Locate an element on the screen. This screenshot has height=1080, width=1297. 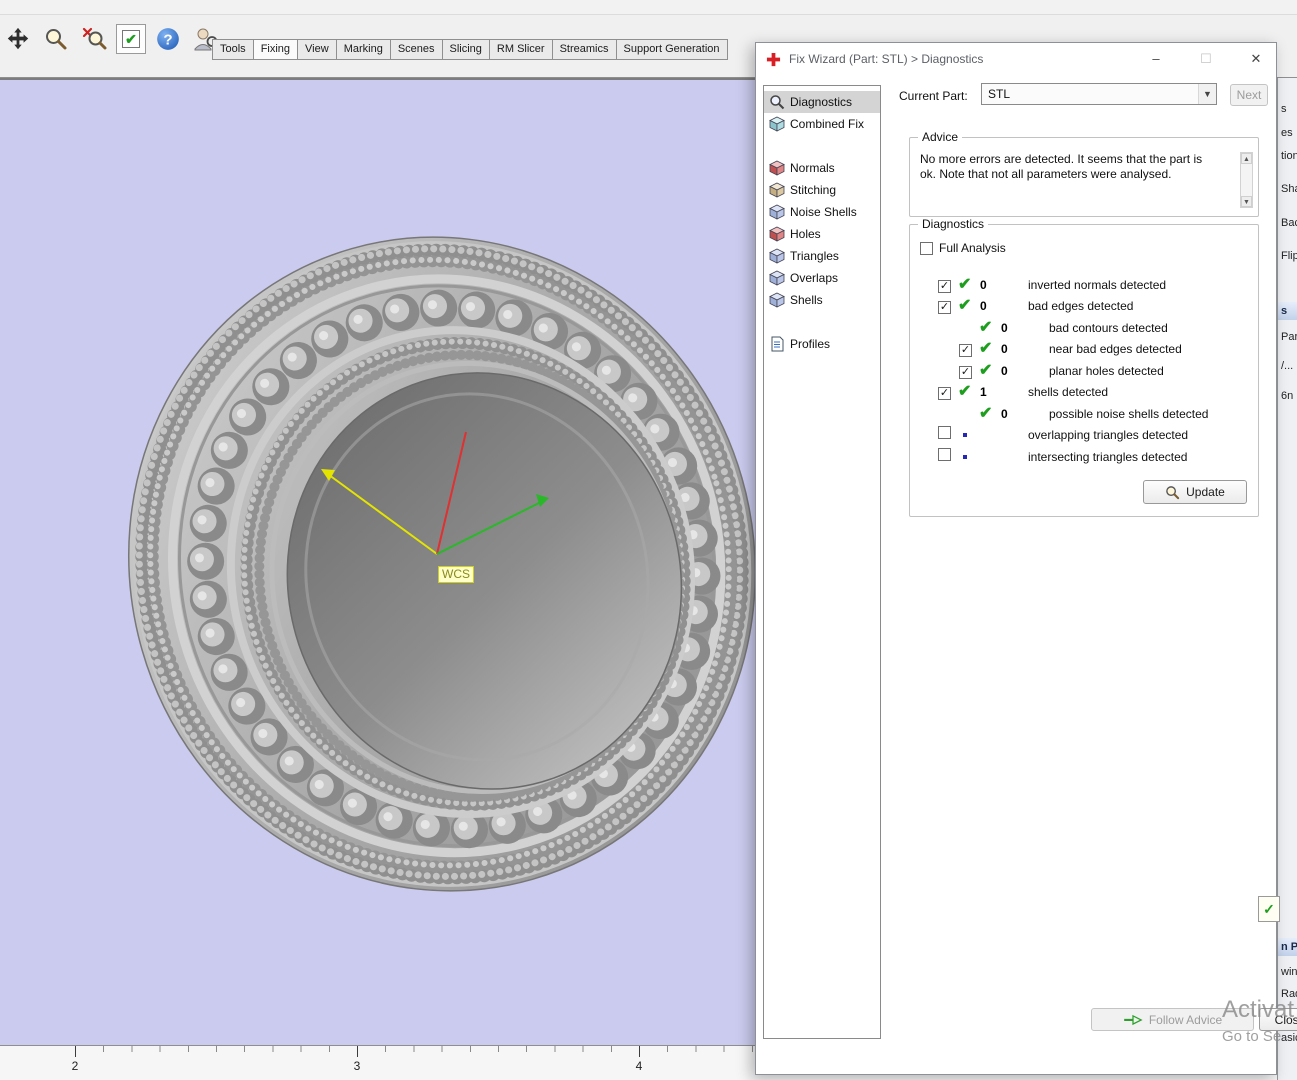
panel-check-button: ✓ is located at coordinates (1269, 909).